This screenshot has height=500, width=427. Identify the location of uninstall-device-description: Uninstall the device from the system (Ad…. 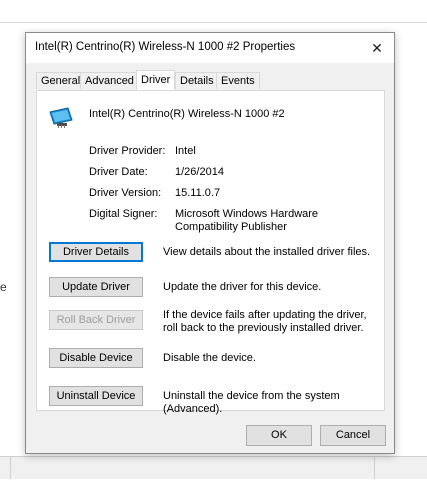
(251, 402).